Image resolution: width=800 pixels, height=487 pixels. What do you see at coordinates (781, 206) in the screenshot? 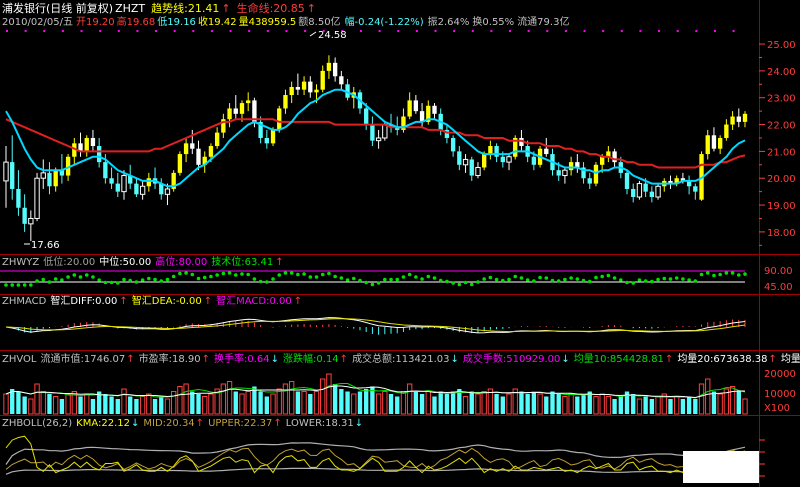
I see `price-tick-label: 19.00` at bounding box center [781, 206].